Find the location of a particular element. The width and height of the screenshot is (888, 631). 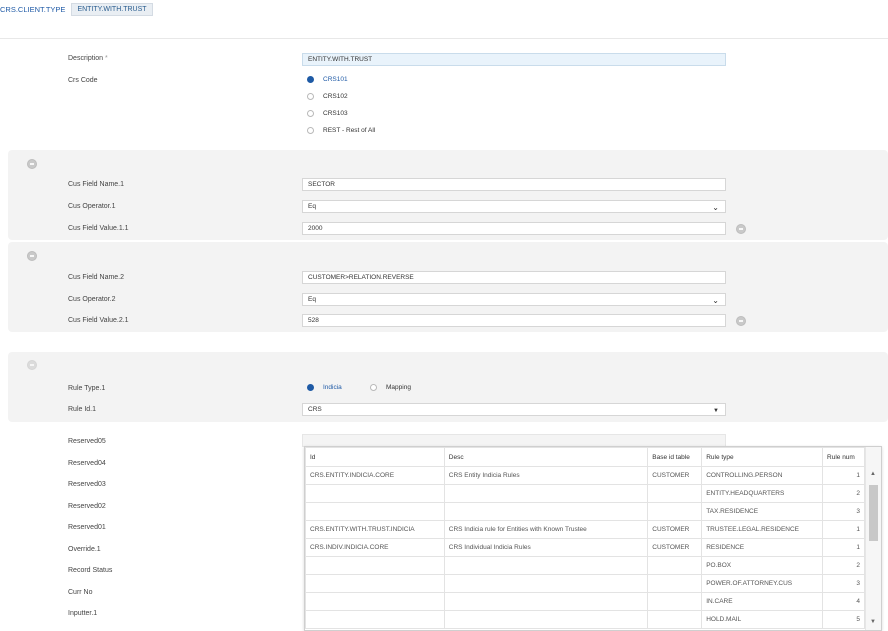

reserved04-label: Reserved04 is located at coordinates (87, 463).